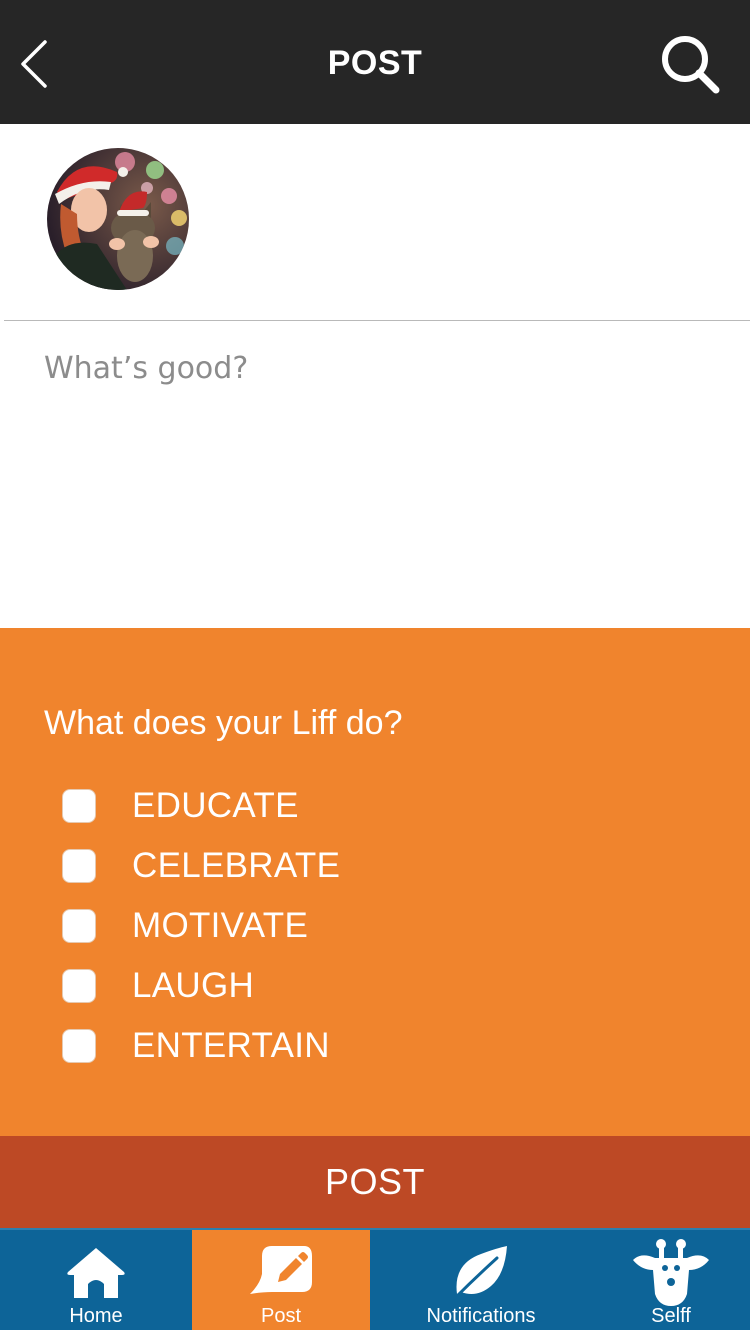  What do you see at coordinates (96, 1316) in the screenshot?
I see `nav-label: Home` at bounding box center [96, 1316].